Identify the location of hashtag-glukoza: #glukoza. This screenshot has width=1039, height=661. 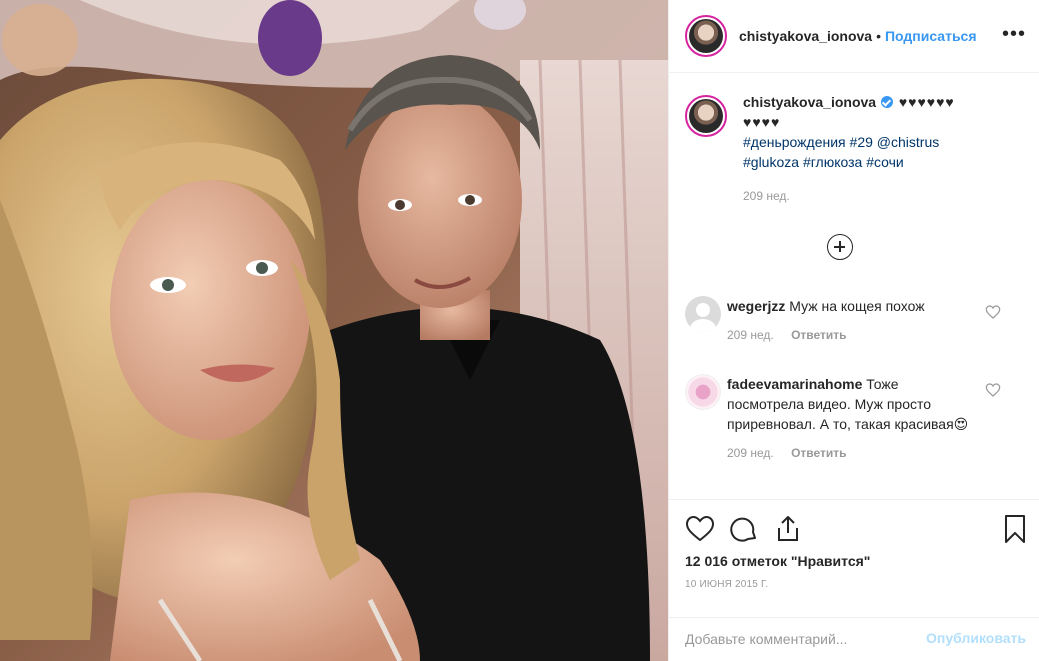
(771, 162).